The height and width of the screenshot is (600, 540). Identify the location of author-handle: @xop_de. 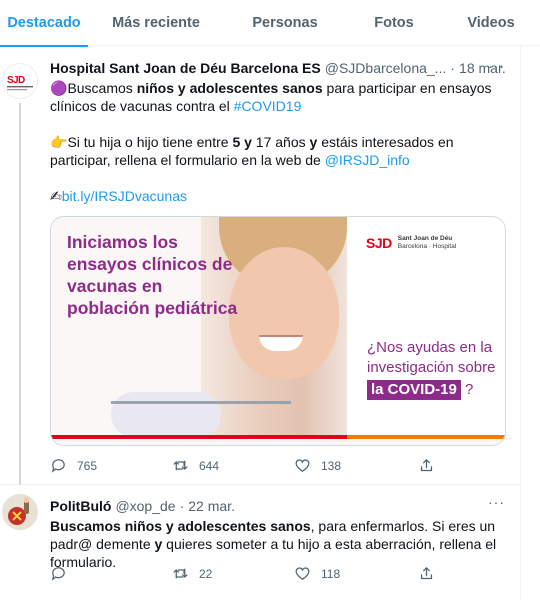
(145, 506).